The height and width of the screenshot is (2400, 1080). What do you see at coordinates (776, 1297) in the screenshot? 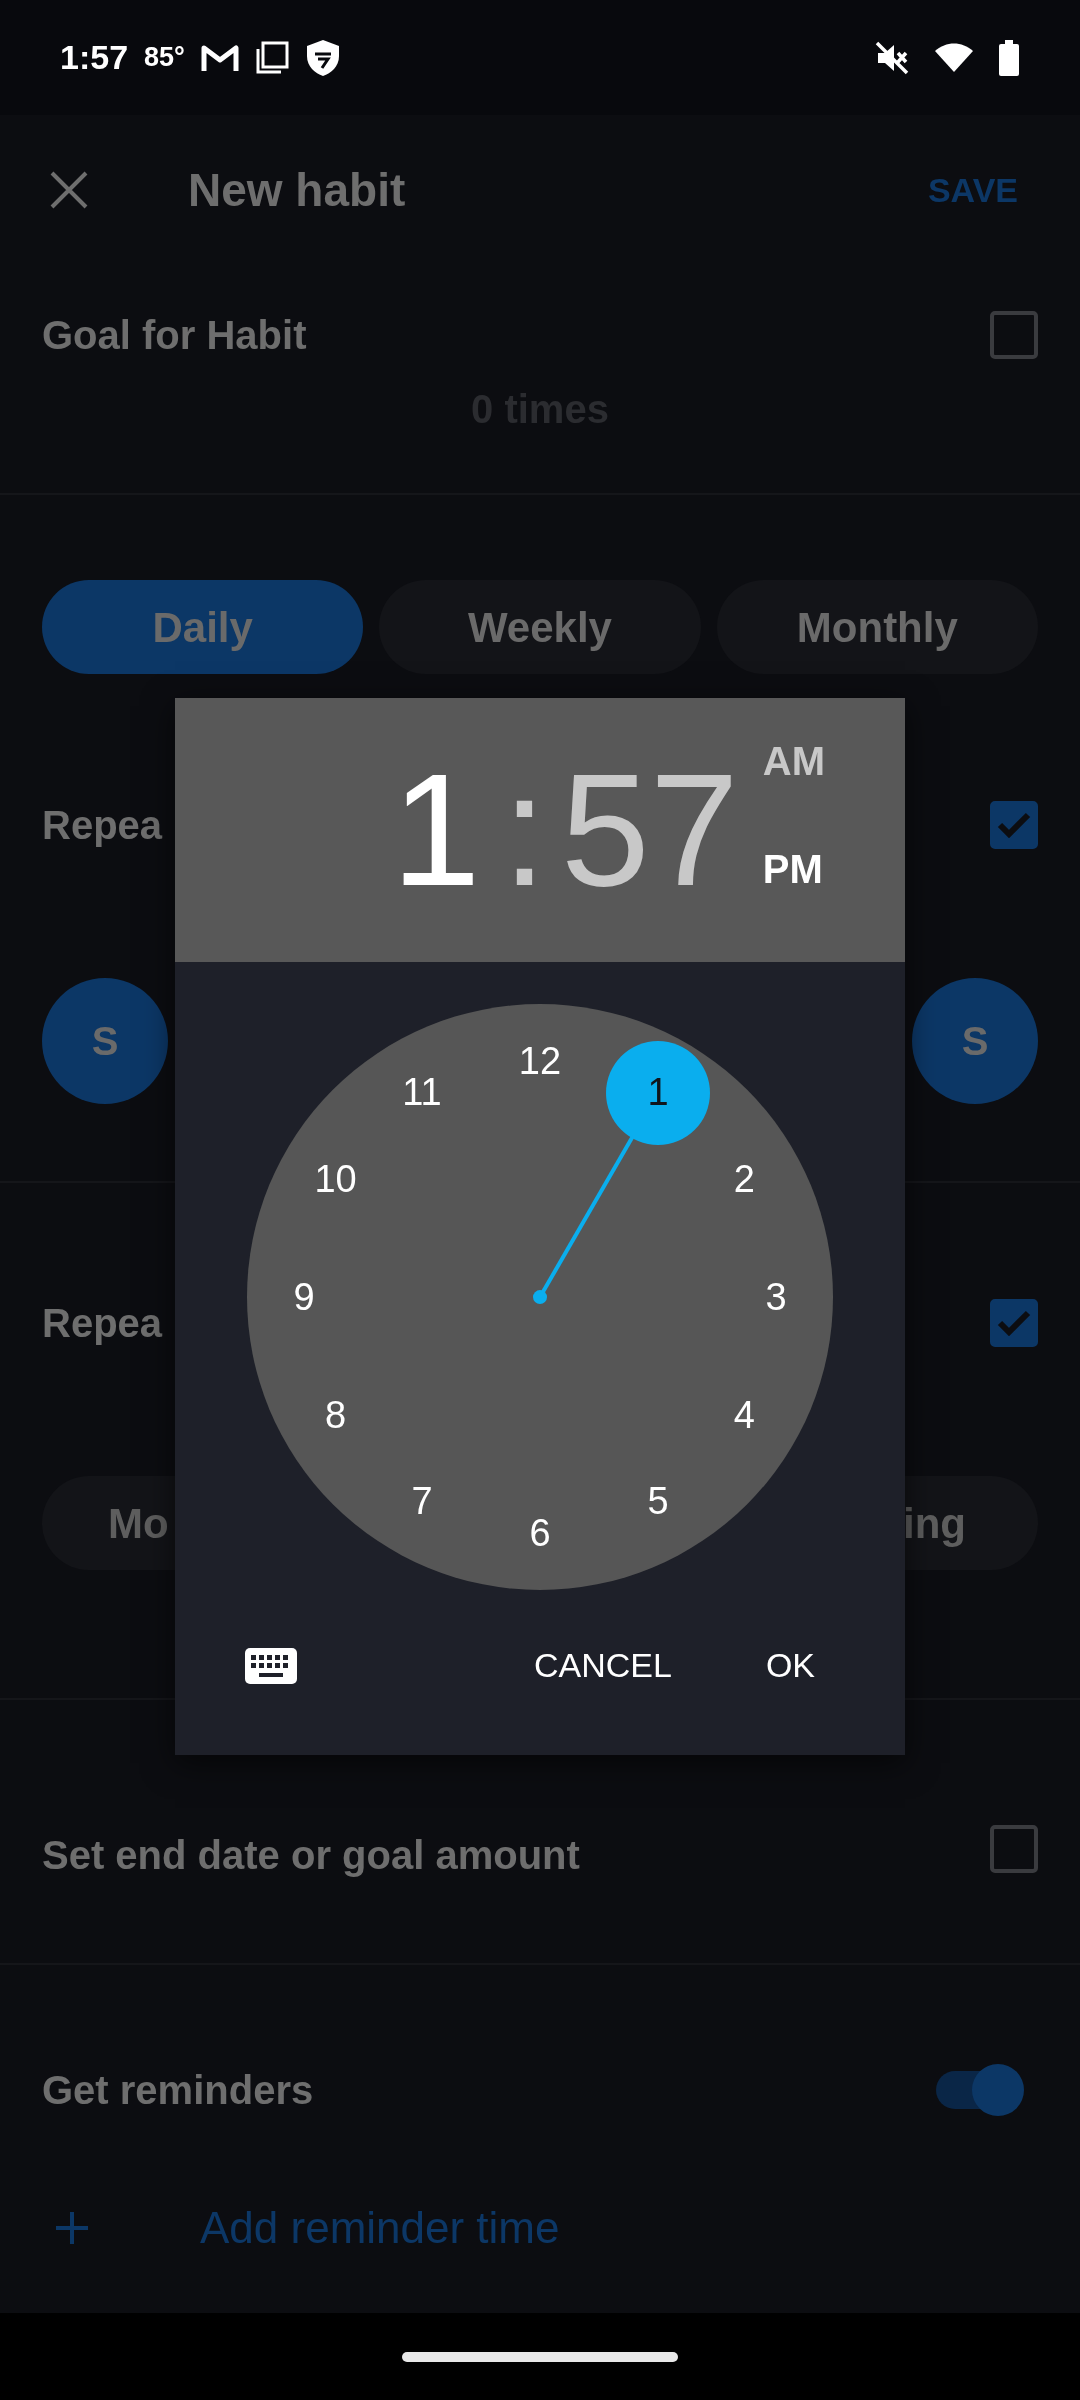
I see `hour-number: 3` at bounding box center [776, 1297].